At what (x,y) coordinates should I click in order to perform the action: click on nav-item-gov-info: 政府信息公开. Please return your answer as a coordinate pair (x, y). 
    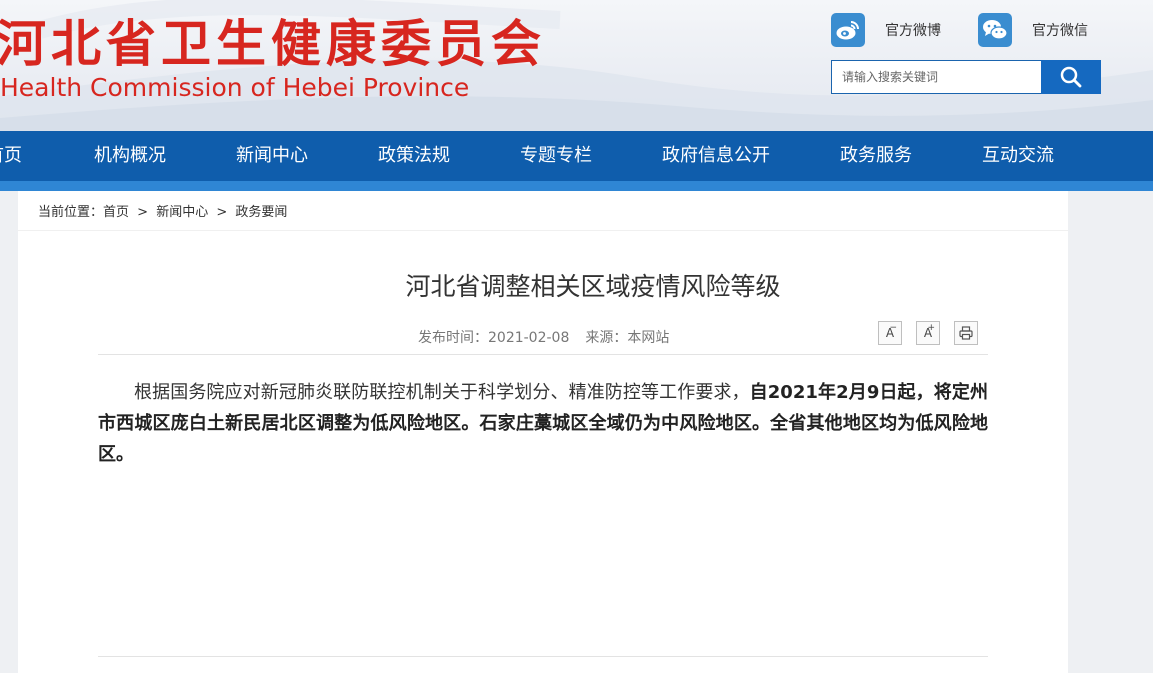
    Looking at the image, I should click on (716, 156).